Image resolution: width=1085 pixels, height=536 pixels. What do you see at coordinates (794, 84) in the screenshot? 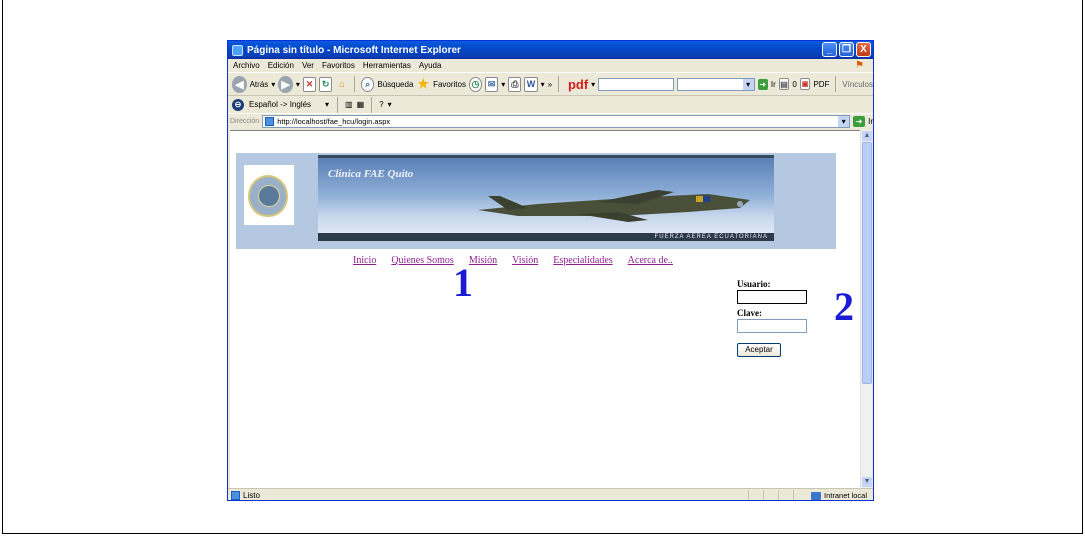
I see `pdf-counter: 0` at bounding box center [794, 84].